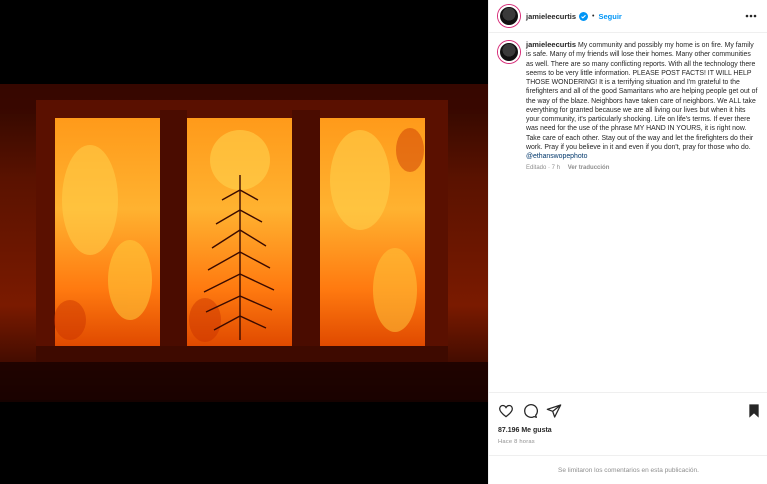  Describe the element at coordinates (554, 411) in the screenshot. I see `share-icon` at that location.